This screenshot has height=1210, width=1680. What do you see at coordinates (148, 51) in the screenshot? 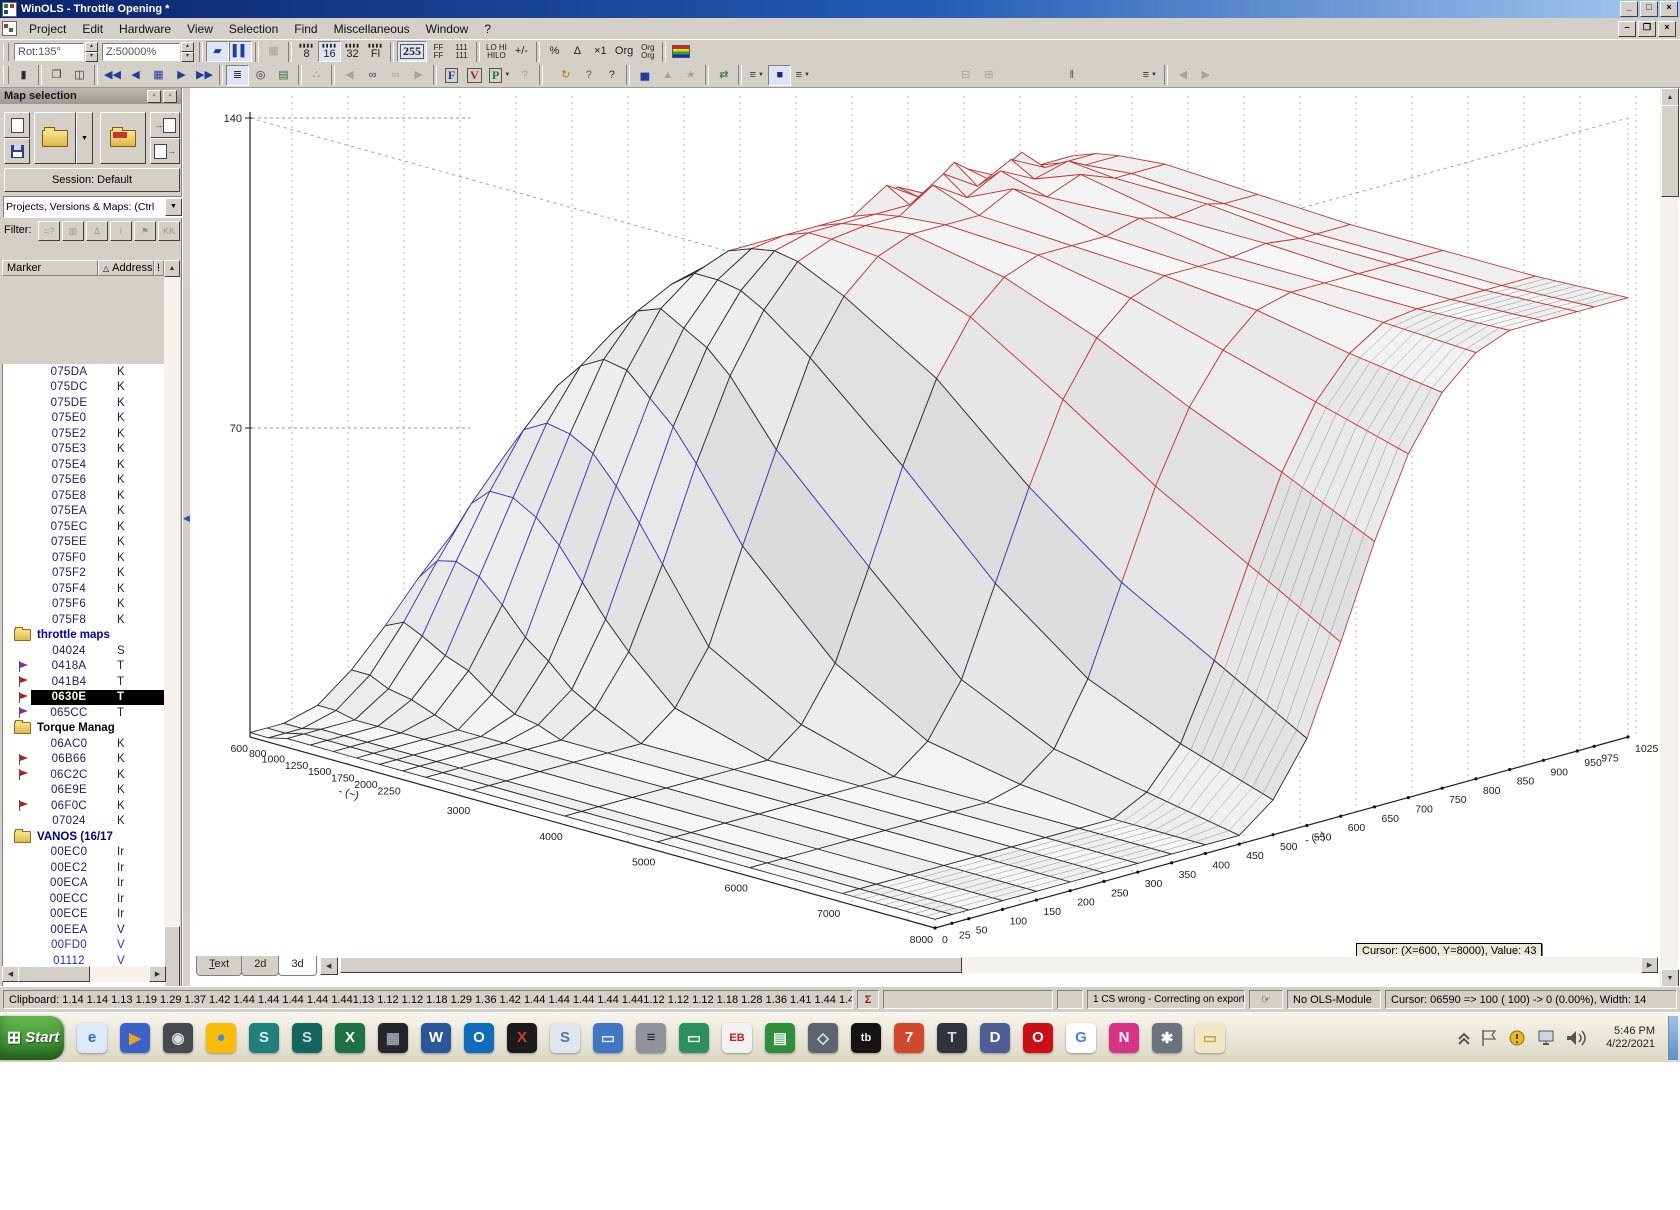
I see `zoom-spinner: Z:50000% ▲ ▼` at bounding box center [148, 51].